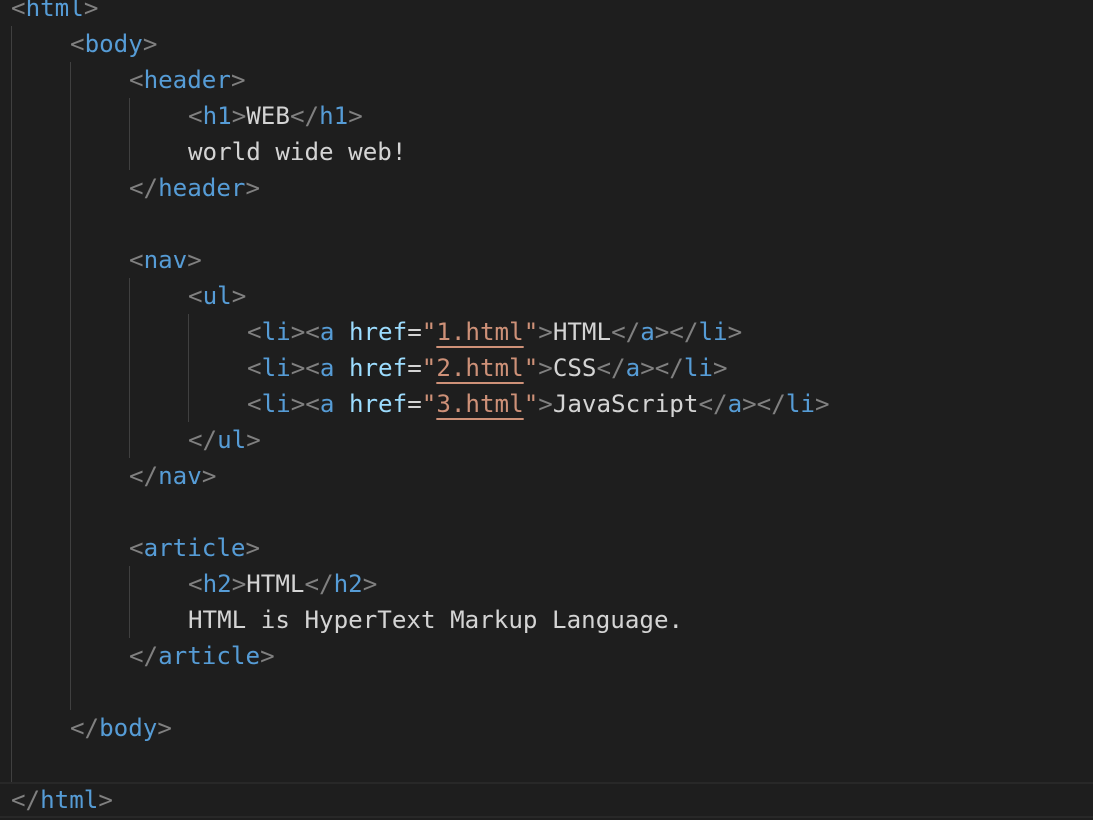 This screenshot has height=820, width=1093. I want to click on code-line-nav-close: </nav>, so click(172, 476).